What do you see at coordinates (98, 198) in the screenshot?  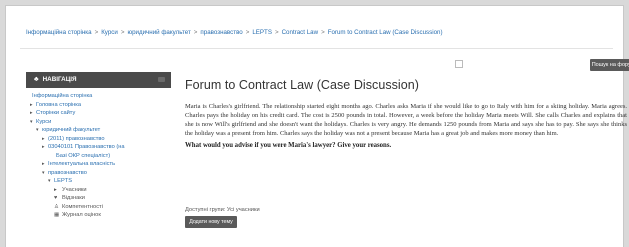 I see `nav-item: ♥ Відзнаки` at bounding box center [98, 198].